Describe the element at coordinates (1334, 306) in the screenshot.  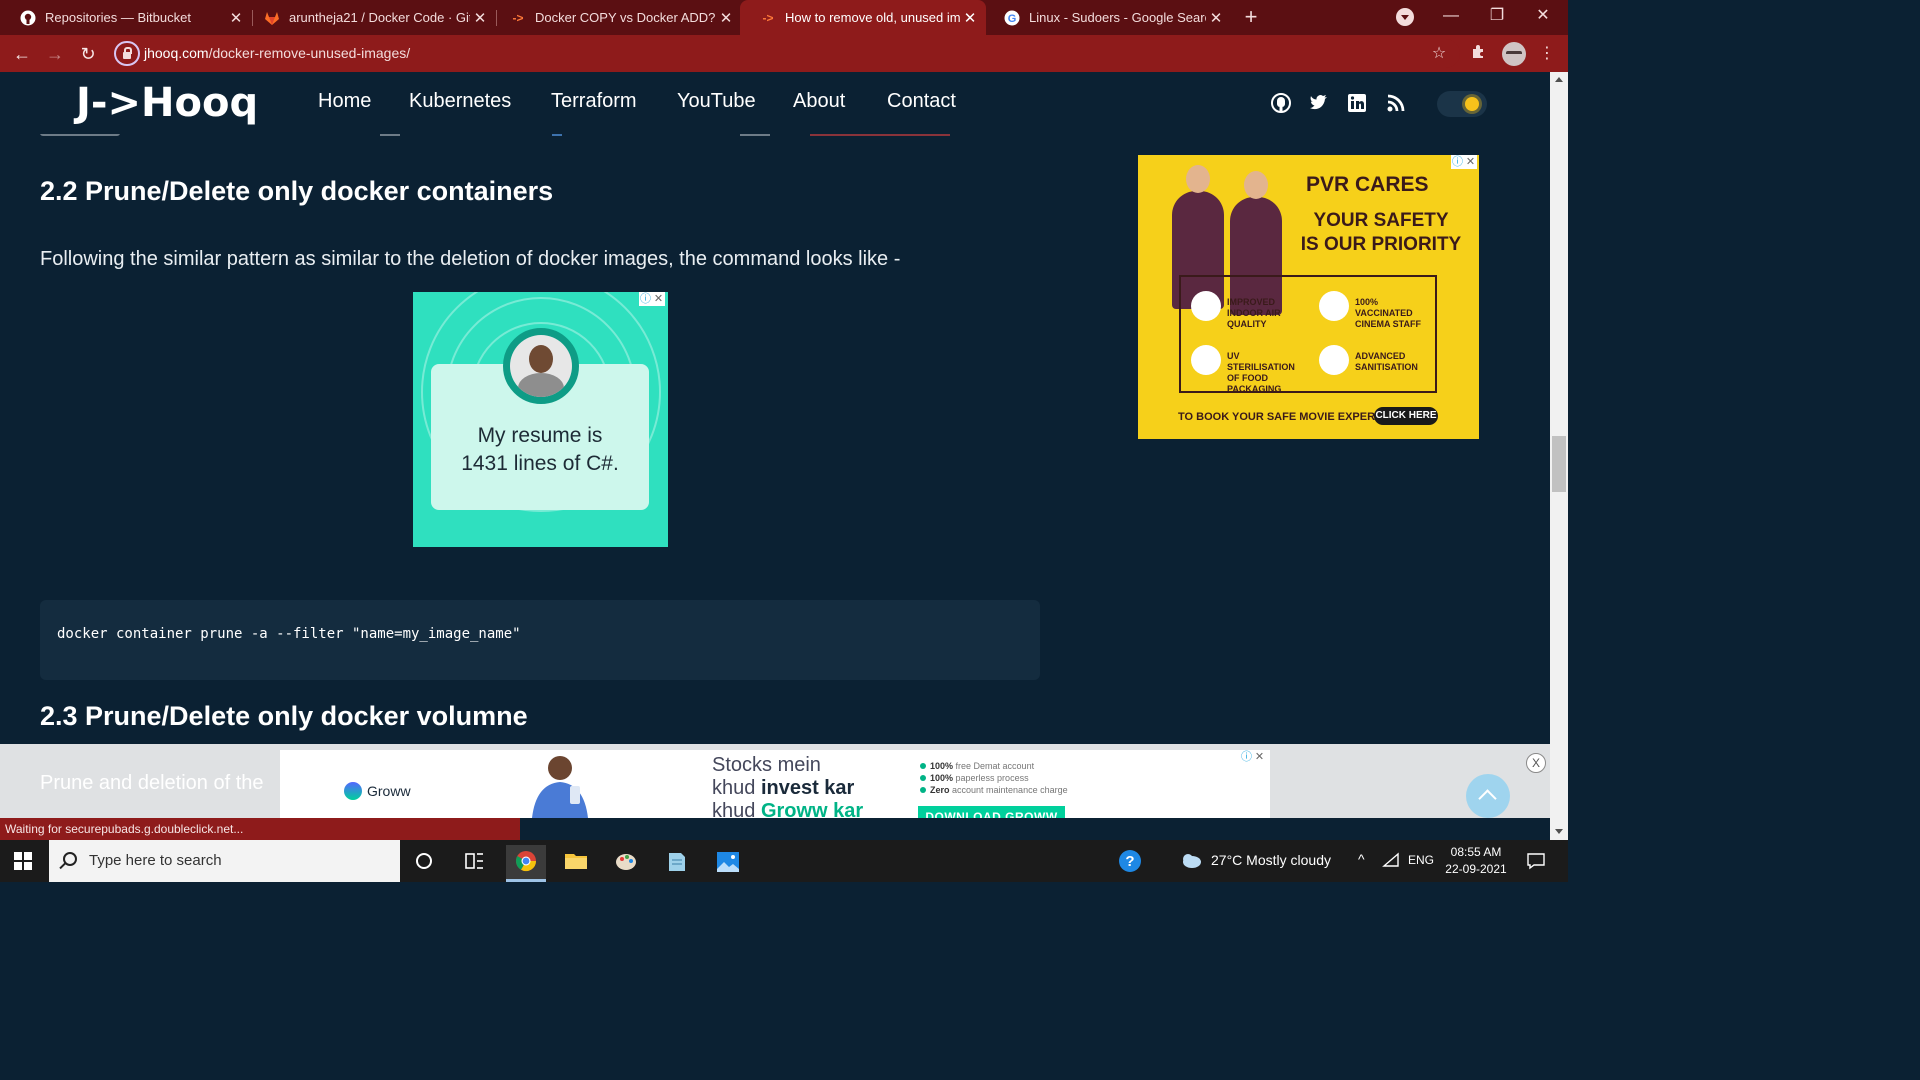
I see `vaccine-icon` at that location.